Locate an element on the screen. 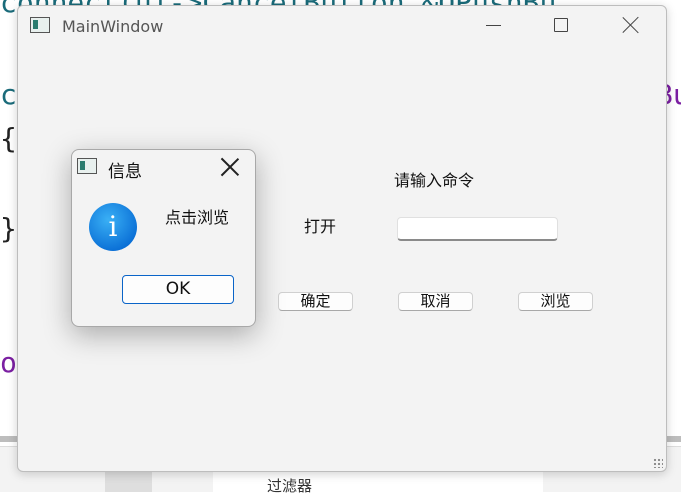 This screenshot has height=496, width=681. minimize-icon is located at coordinates (493, 26).